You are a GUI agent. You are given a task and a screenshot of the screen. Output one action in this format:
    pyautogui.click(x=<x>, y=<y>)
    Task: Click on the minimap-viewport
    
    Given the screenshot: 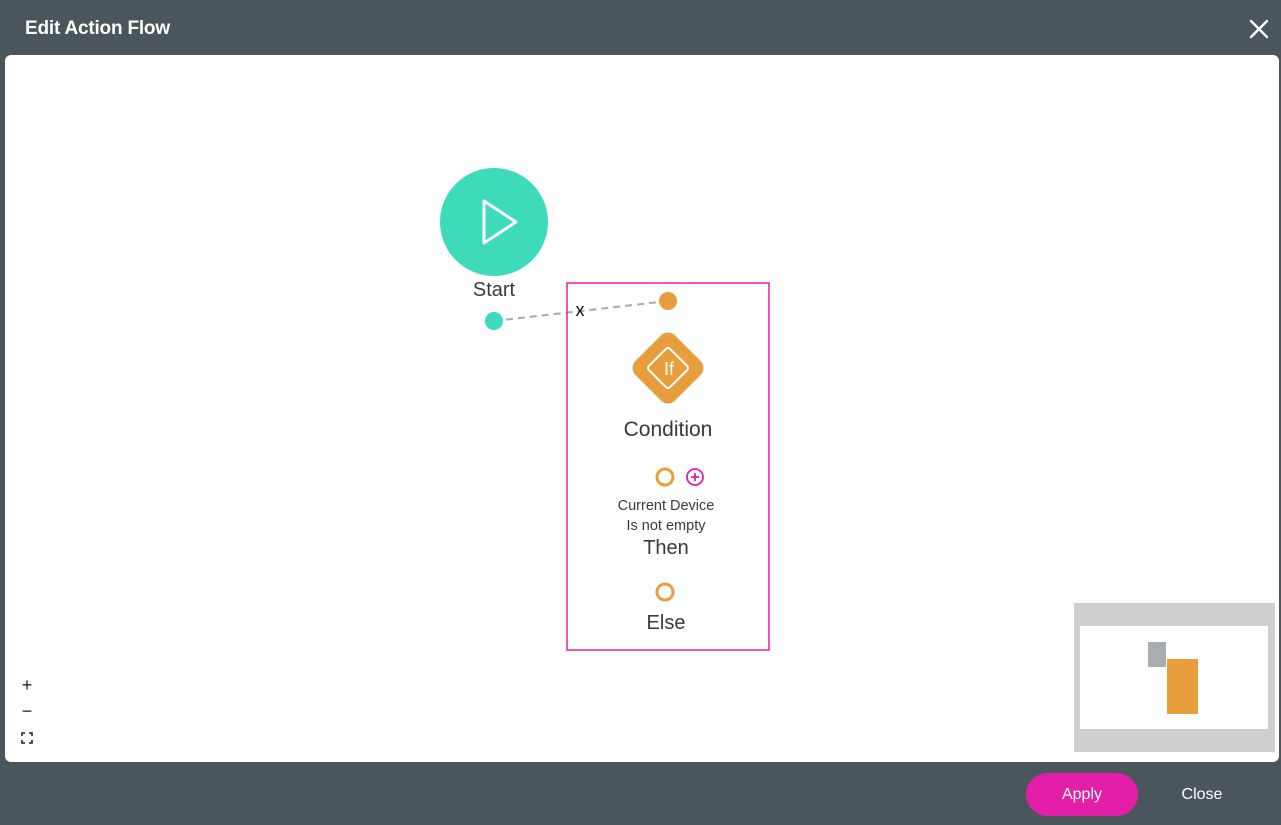 What is the action you would take?
    pyautogui.click(x=1174, y=677)
    